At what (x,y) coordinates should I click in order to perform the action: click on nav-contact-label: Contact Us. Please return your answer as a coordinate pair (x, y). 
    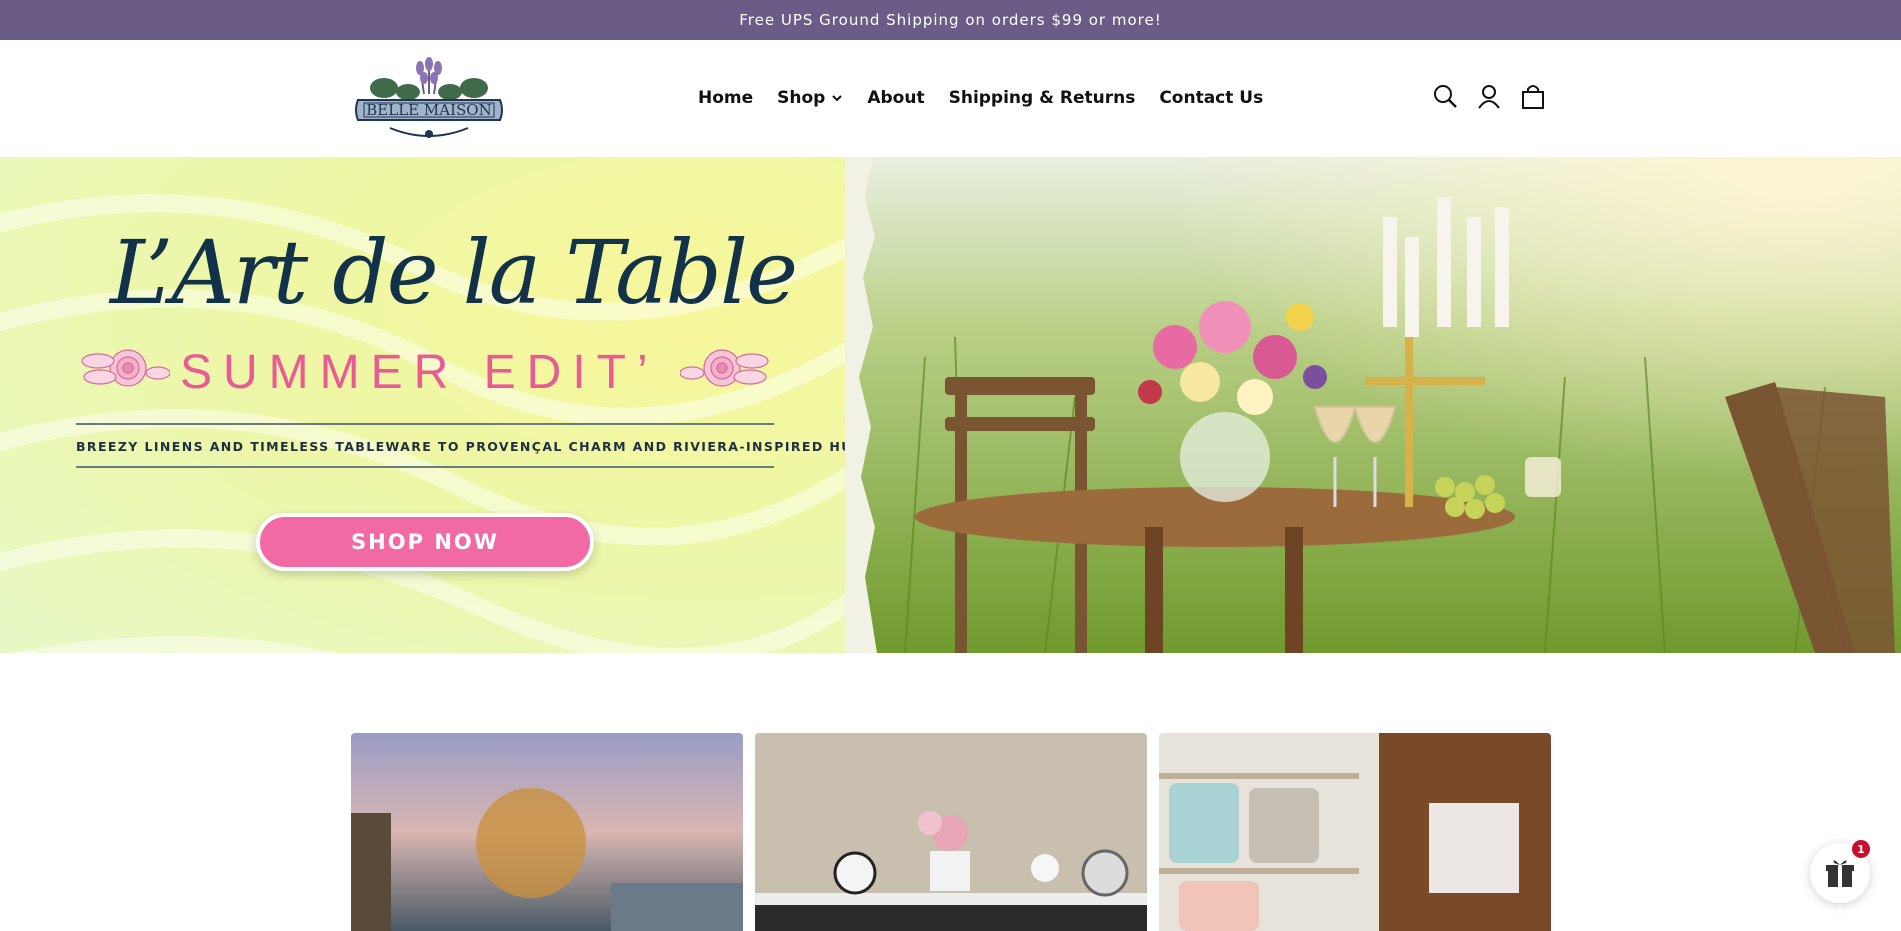
    Looking at the image, I should click on (1211, 98).